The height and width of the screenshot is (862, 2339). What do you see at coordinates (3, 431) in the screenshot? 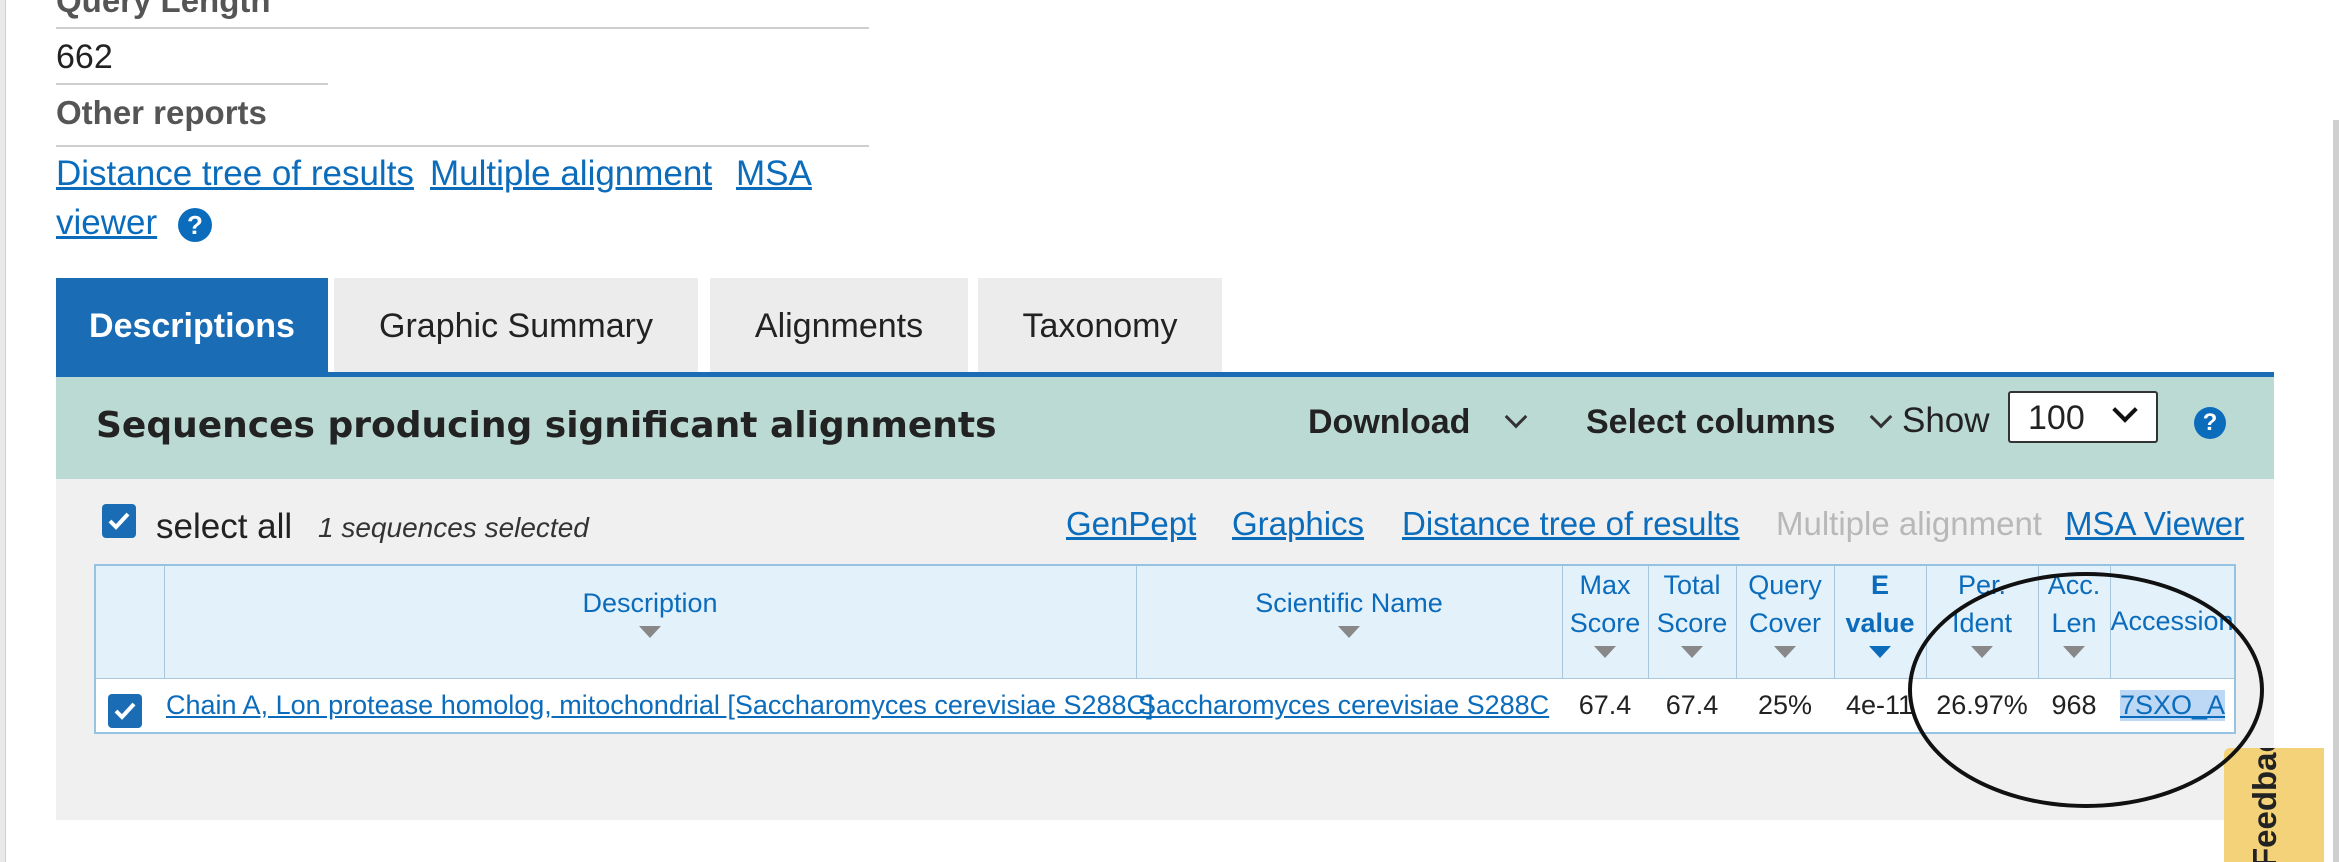
I see `left-window-edge` at bounding box center [3, 431].